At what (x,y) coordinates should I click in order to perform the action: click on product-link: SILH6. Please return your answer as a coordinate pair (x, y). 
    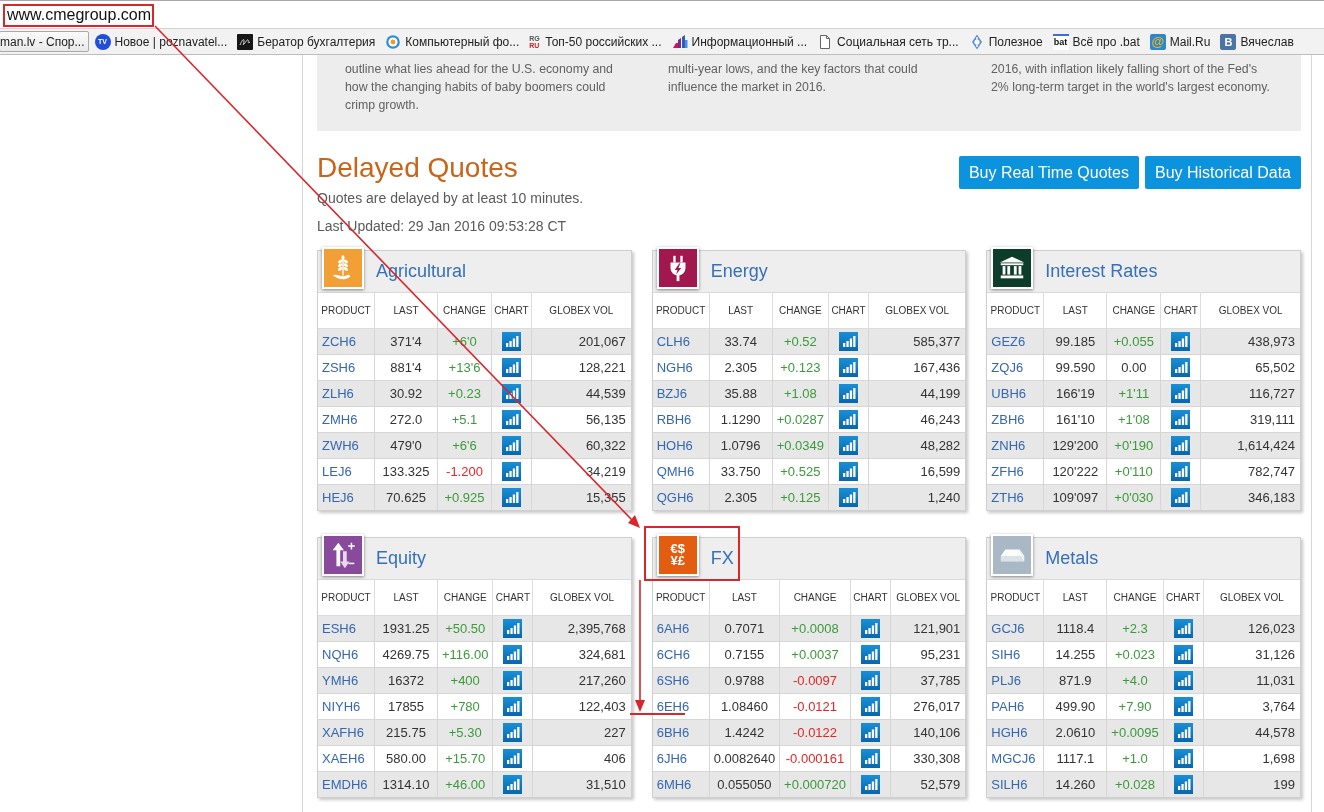
    Looking at the image, I should click on (1009, 784).